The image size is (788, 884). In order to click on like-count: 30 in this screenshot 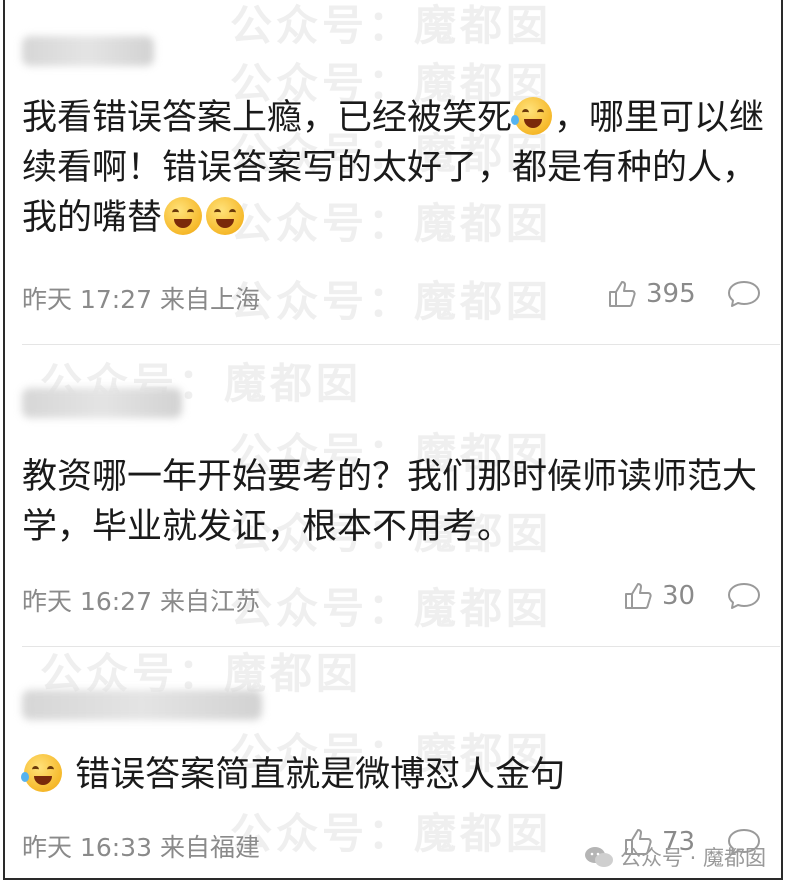, I will do `click(679, 596)`.